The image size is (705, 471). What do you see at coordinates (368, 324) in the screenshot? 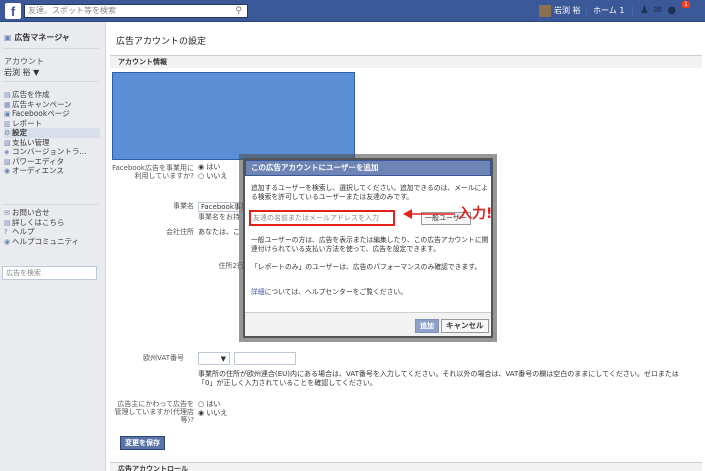
I see `dialog-footer: 追加 キャンセル` at bounding box center [368, 324].